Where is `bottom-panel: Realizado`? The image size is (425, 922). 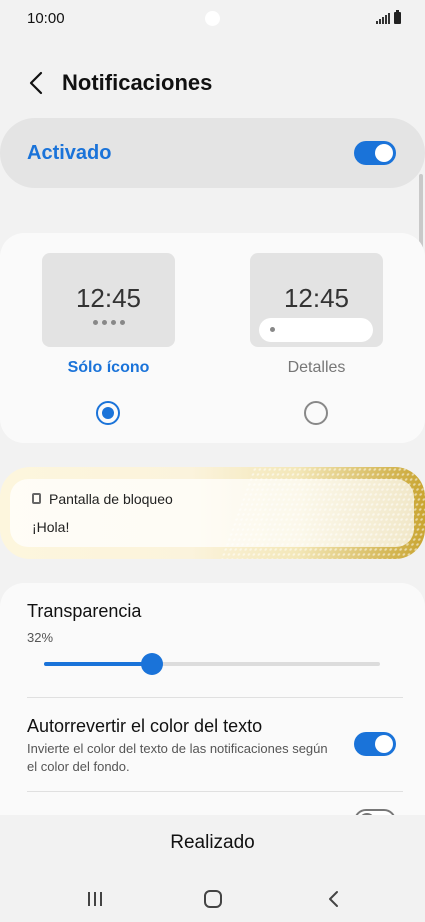
bottom-panel: Realizado is located at coordinates (212, 868).